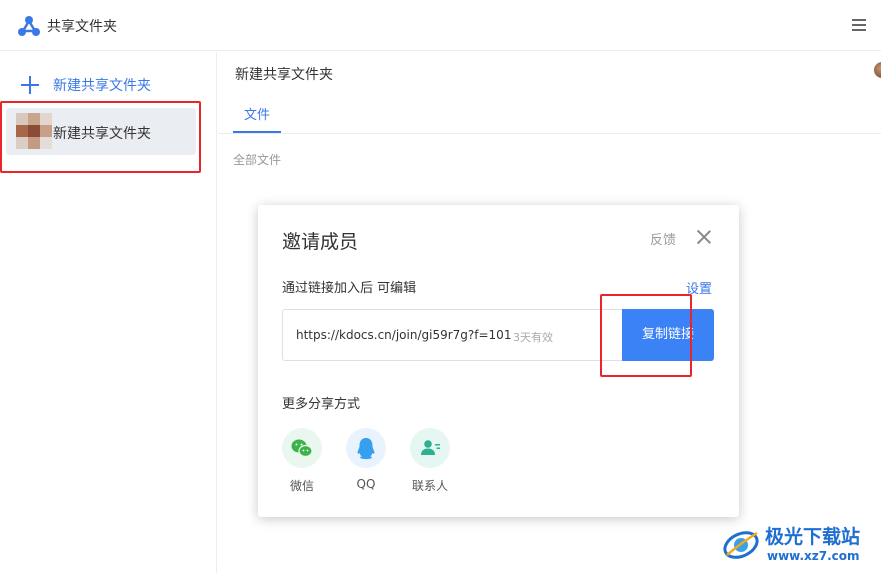  I want to click on avatar, so click(877, 70).